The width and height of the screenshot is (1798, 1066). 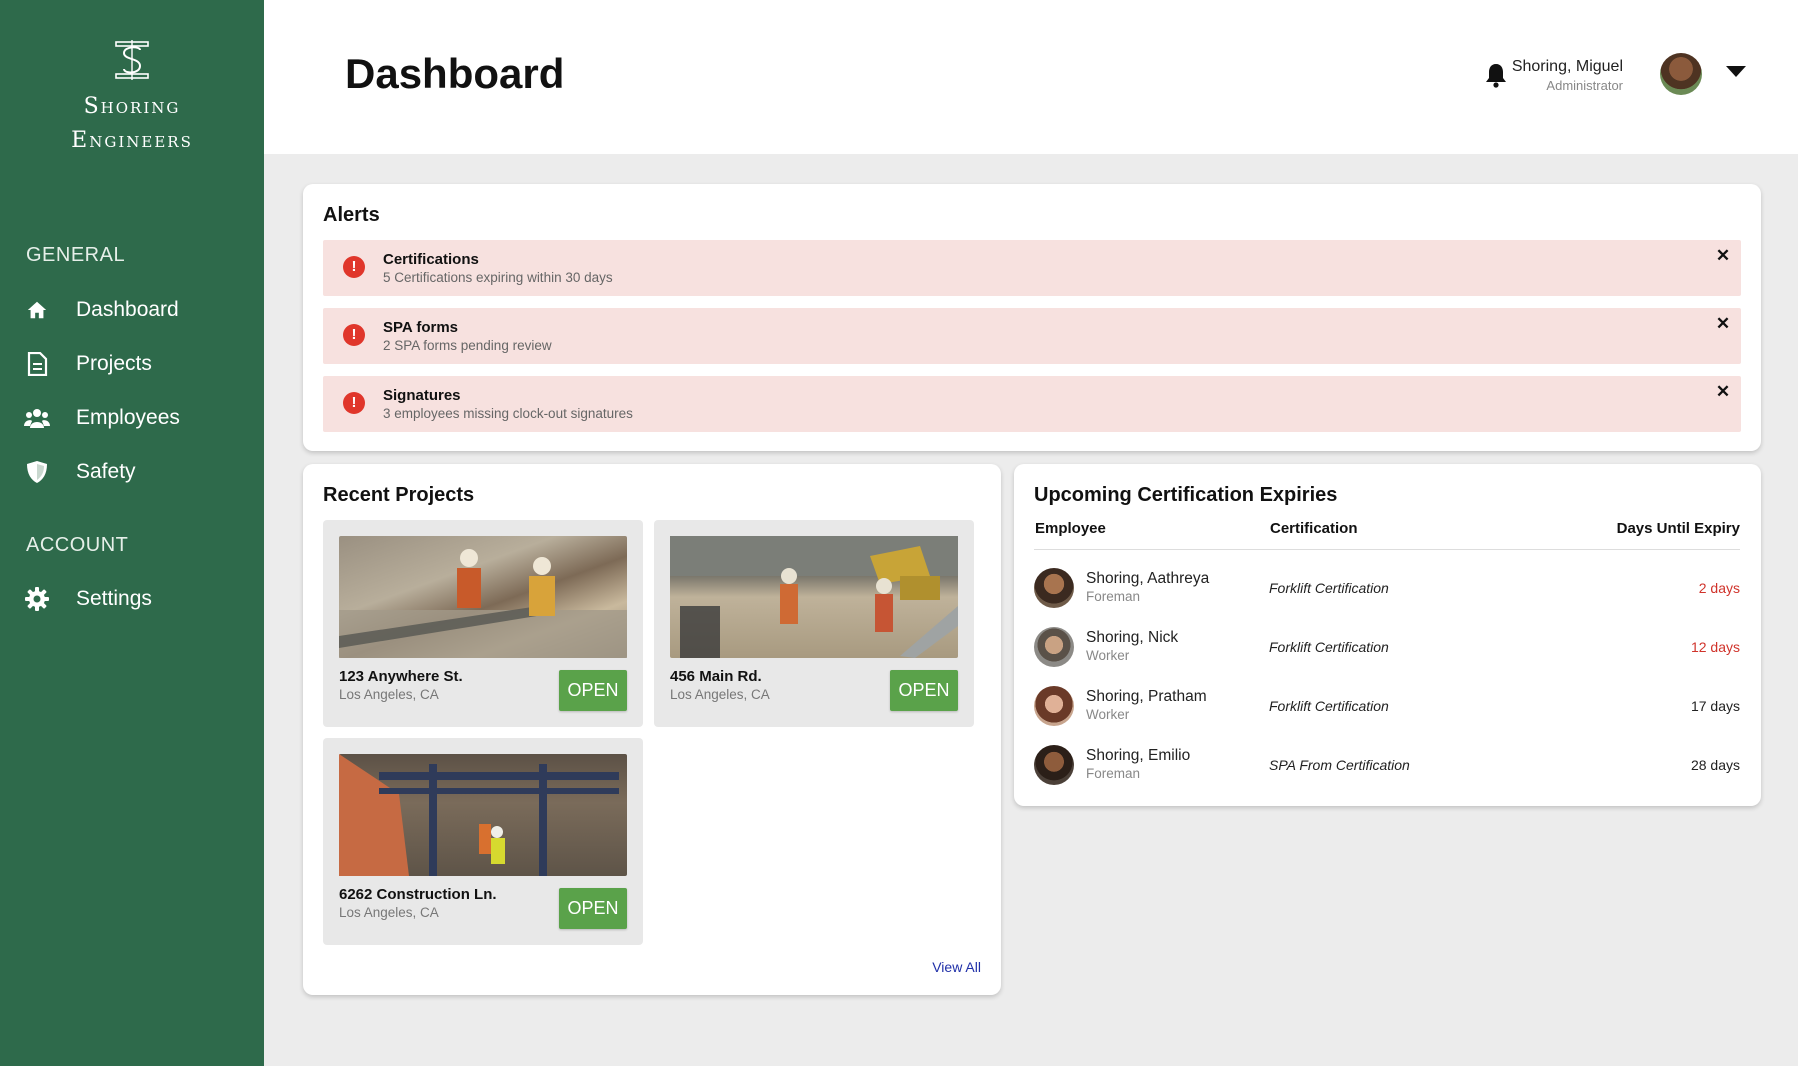 I want to click on sidebar-item-projects: Projects, so click(x=132, y=364).